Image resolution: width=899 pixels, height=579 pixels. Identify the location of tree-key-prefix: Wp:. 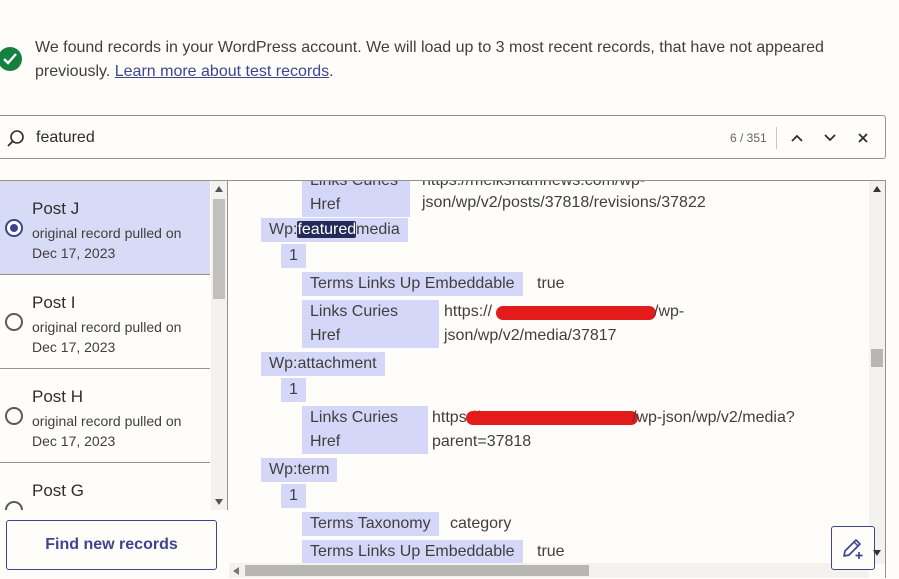
(283, 229).